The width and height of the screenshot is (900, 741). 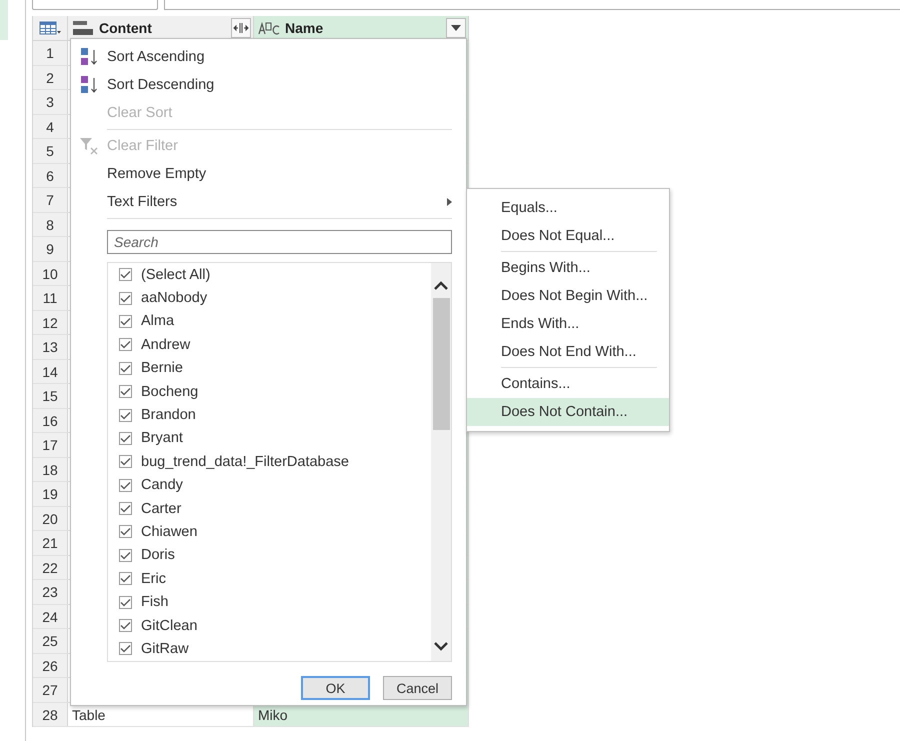 What do you see at coordinates (89, 714) in the screenshot?
I see `table-cell: Table` at bounding box center [89, 714].